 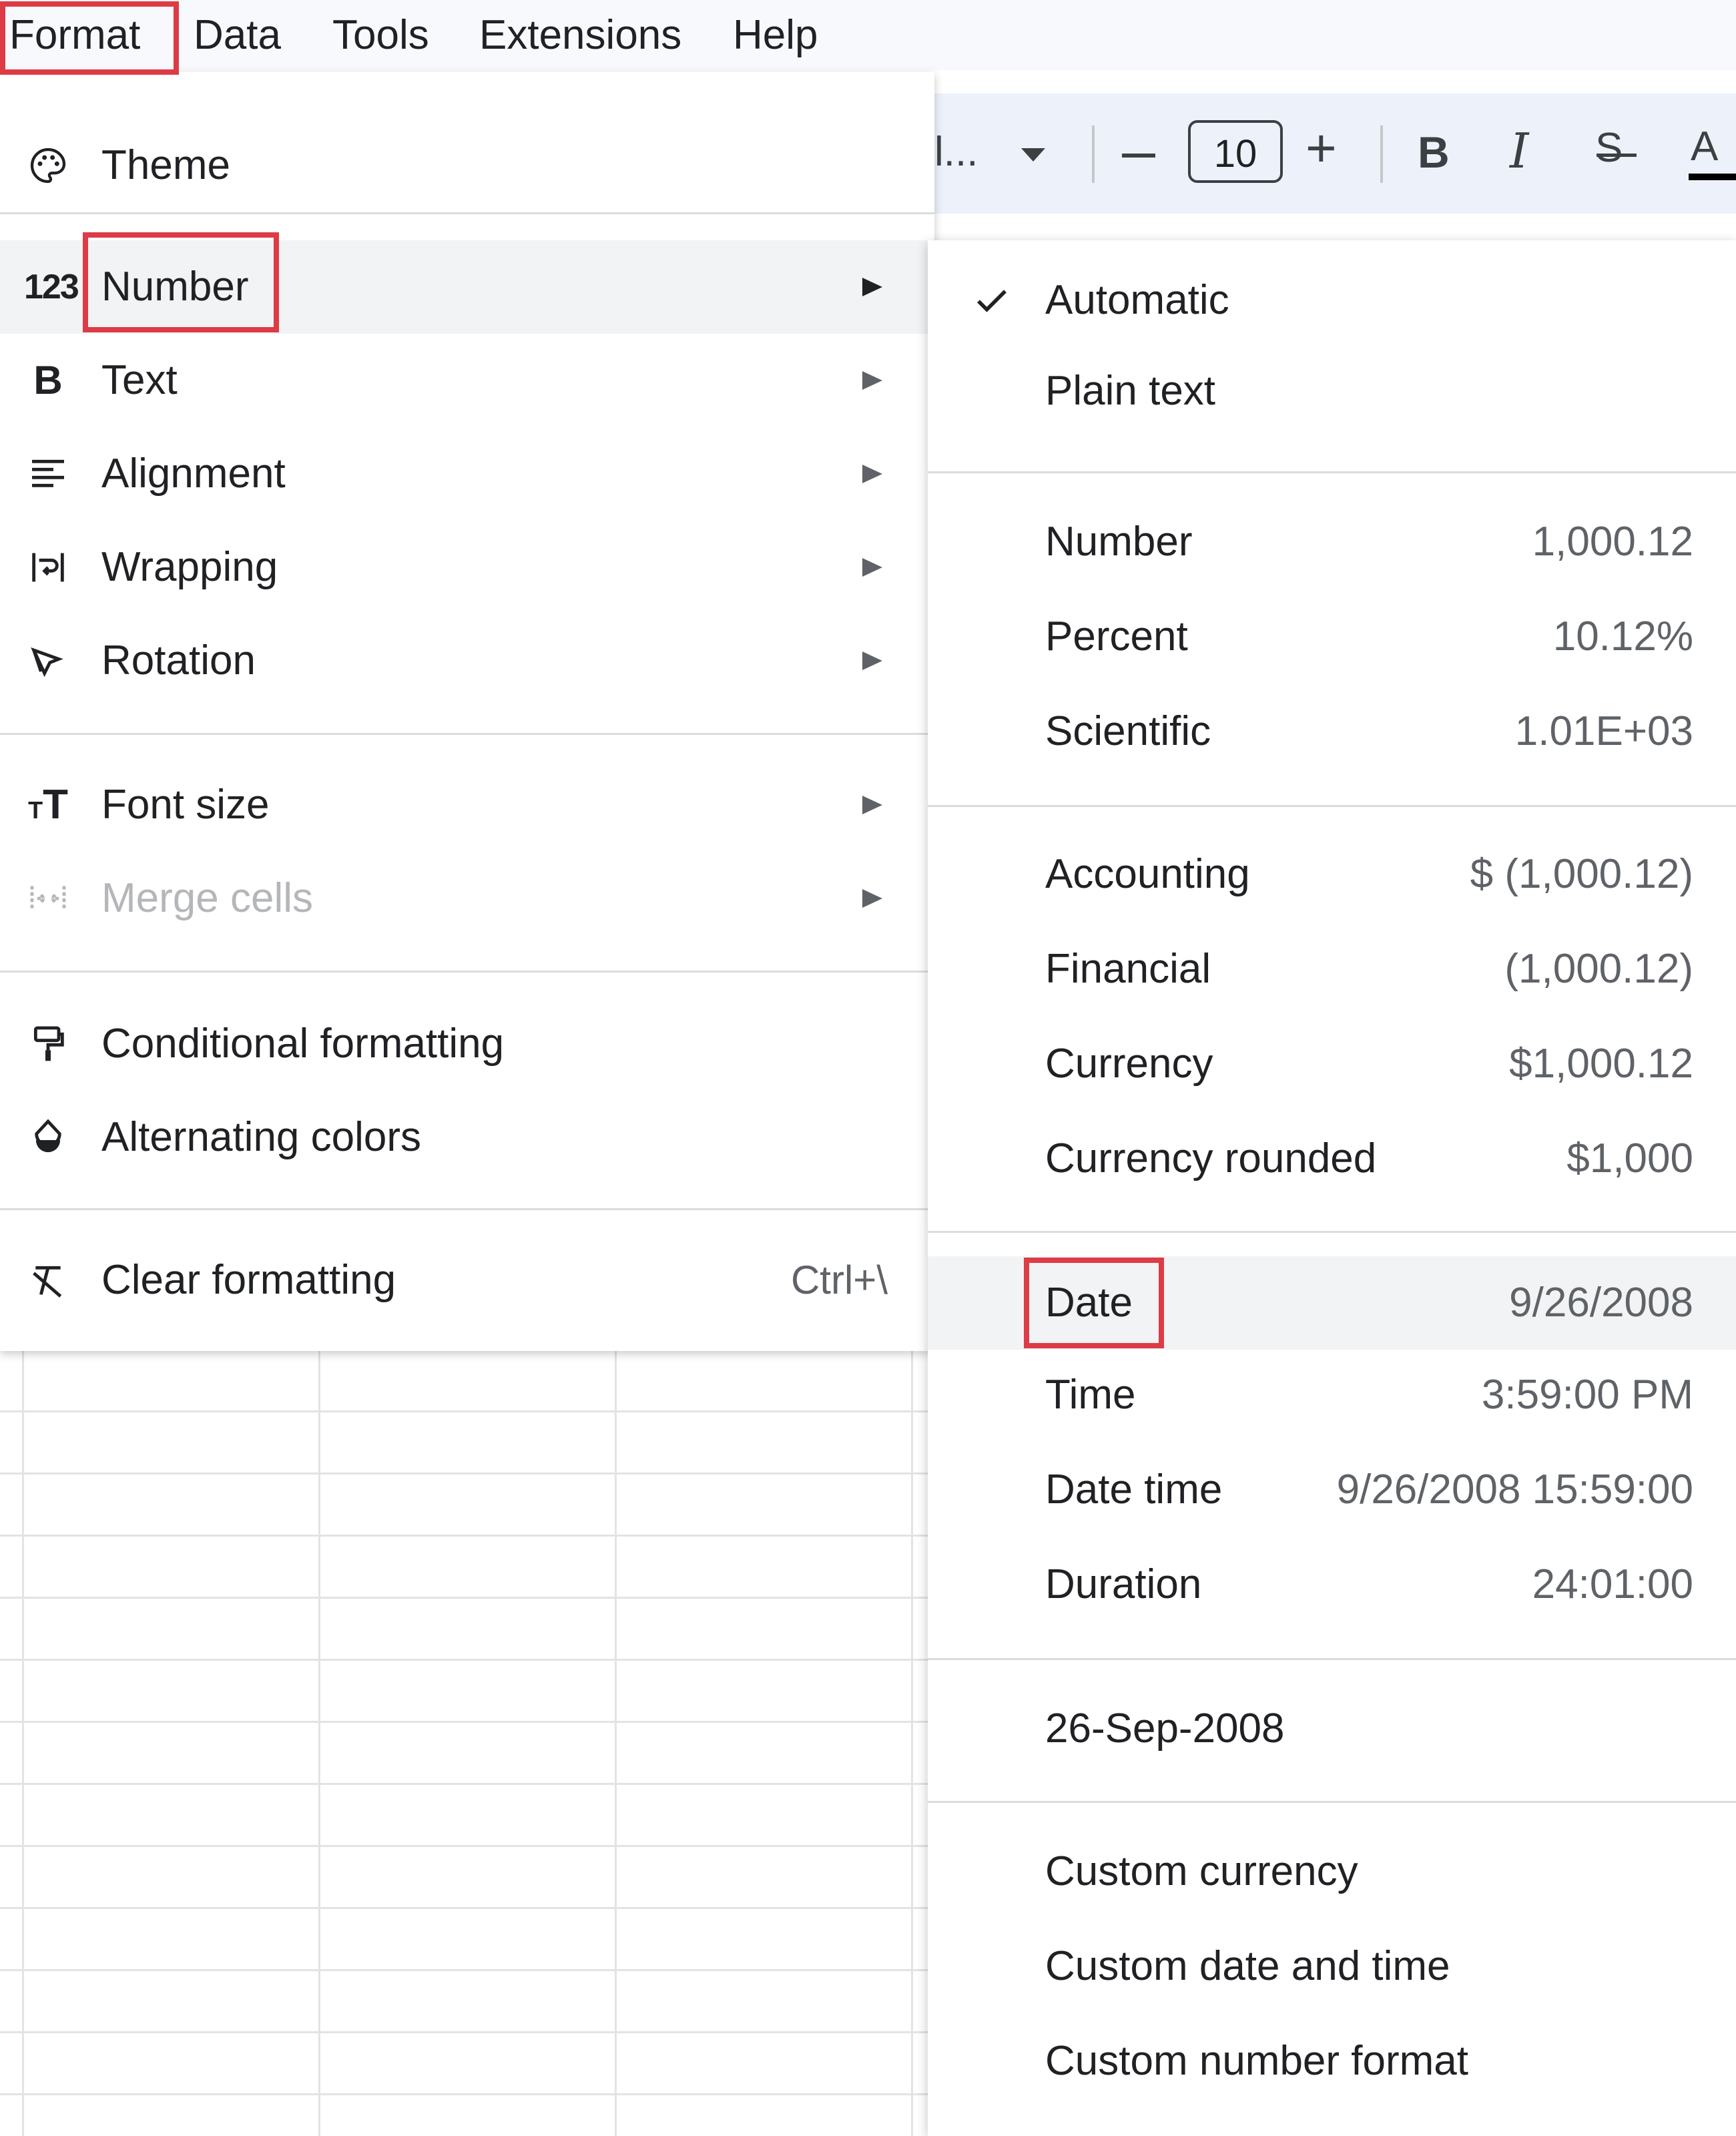 What do you see at coordinates (1165, 1728) in the screenshot?
I see `submenu-item-label: 26-Sep-2008` at bounding box center [1165, 1728].